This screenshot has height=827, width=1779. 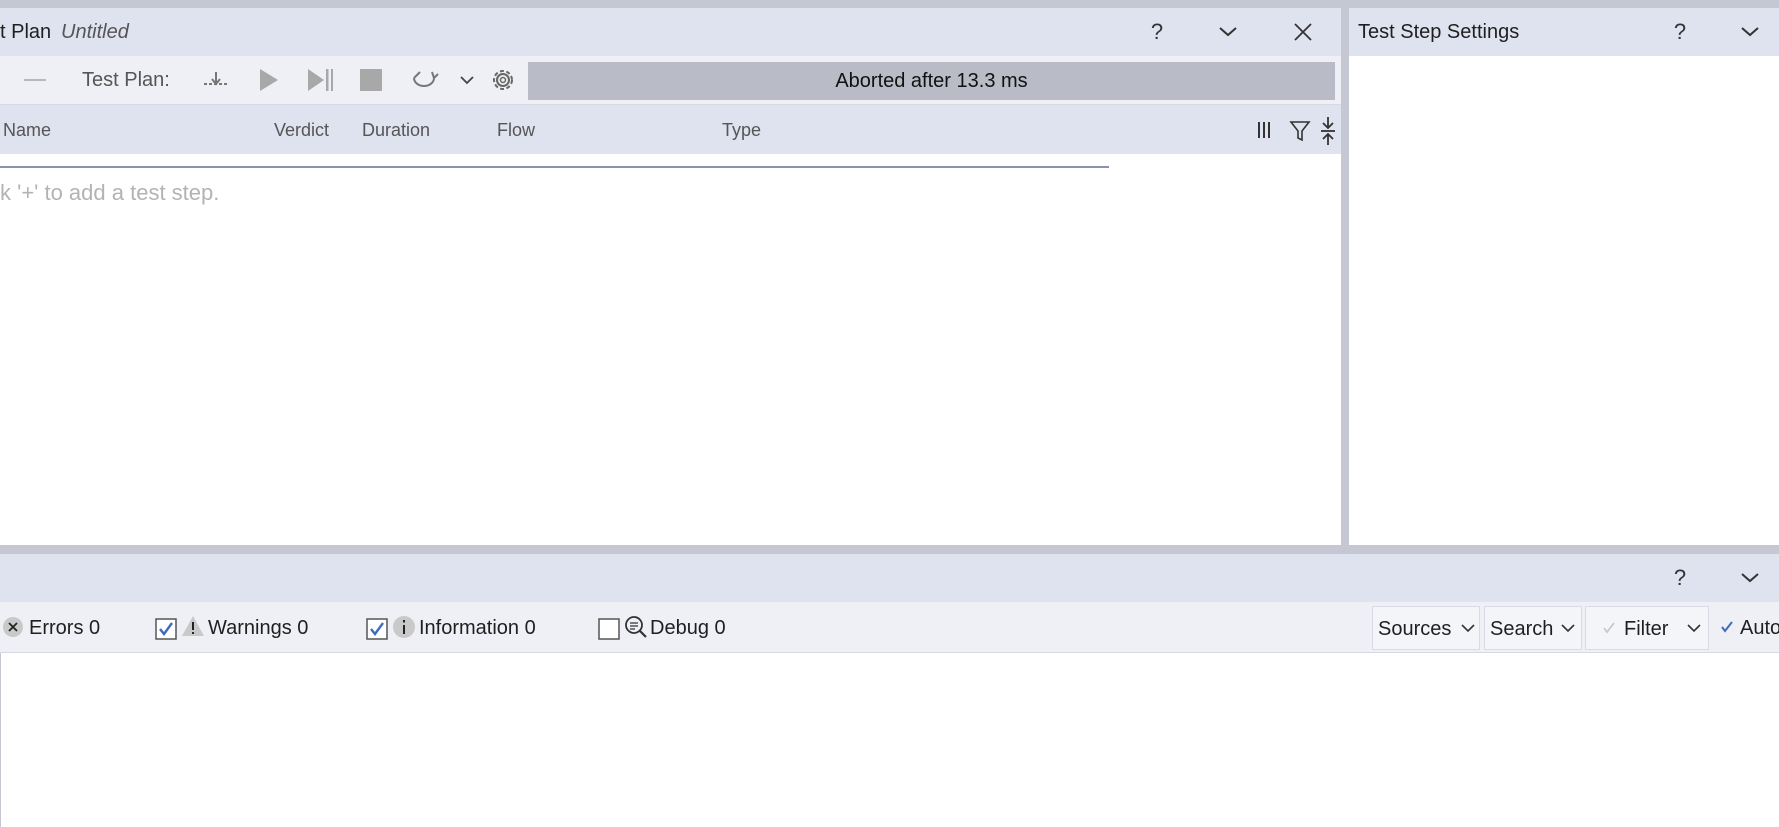 What do you see at coordinates (216, 80) in the screenshot?
I see `insert-step-icon` at bounding box center [216, 80].